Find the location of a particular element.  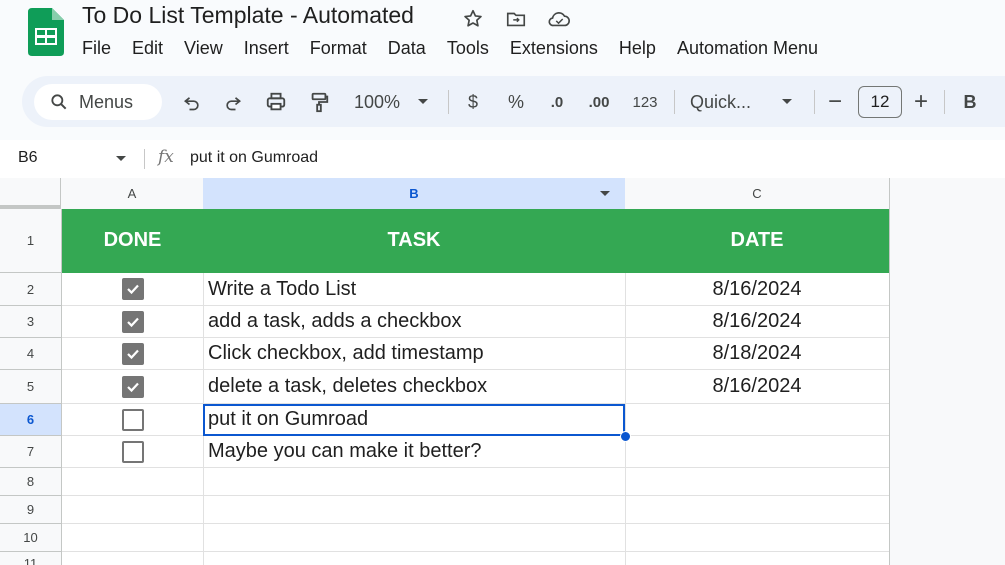

function-icon: fx is located at coordinates (166, 157).